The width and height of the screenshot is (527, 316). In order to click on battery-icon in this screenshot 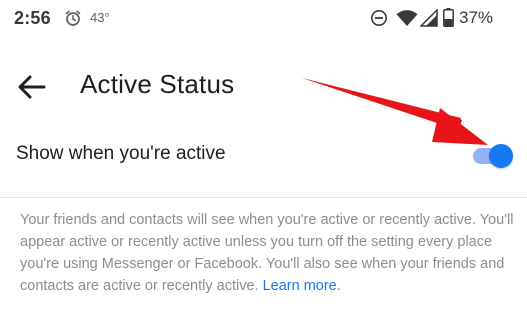, I will do `click(448, 17)`.